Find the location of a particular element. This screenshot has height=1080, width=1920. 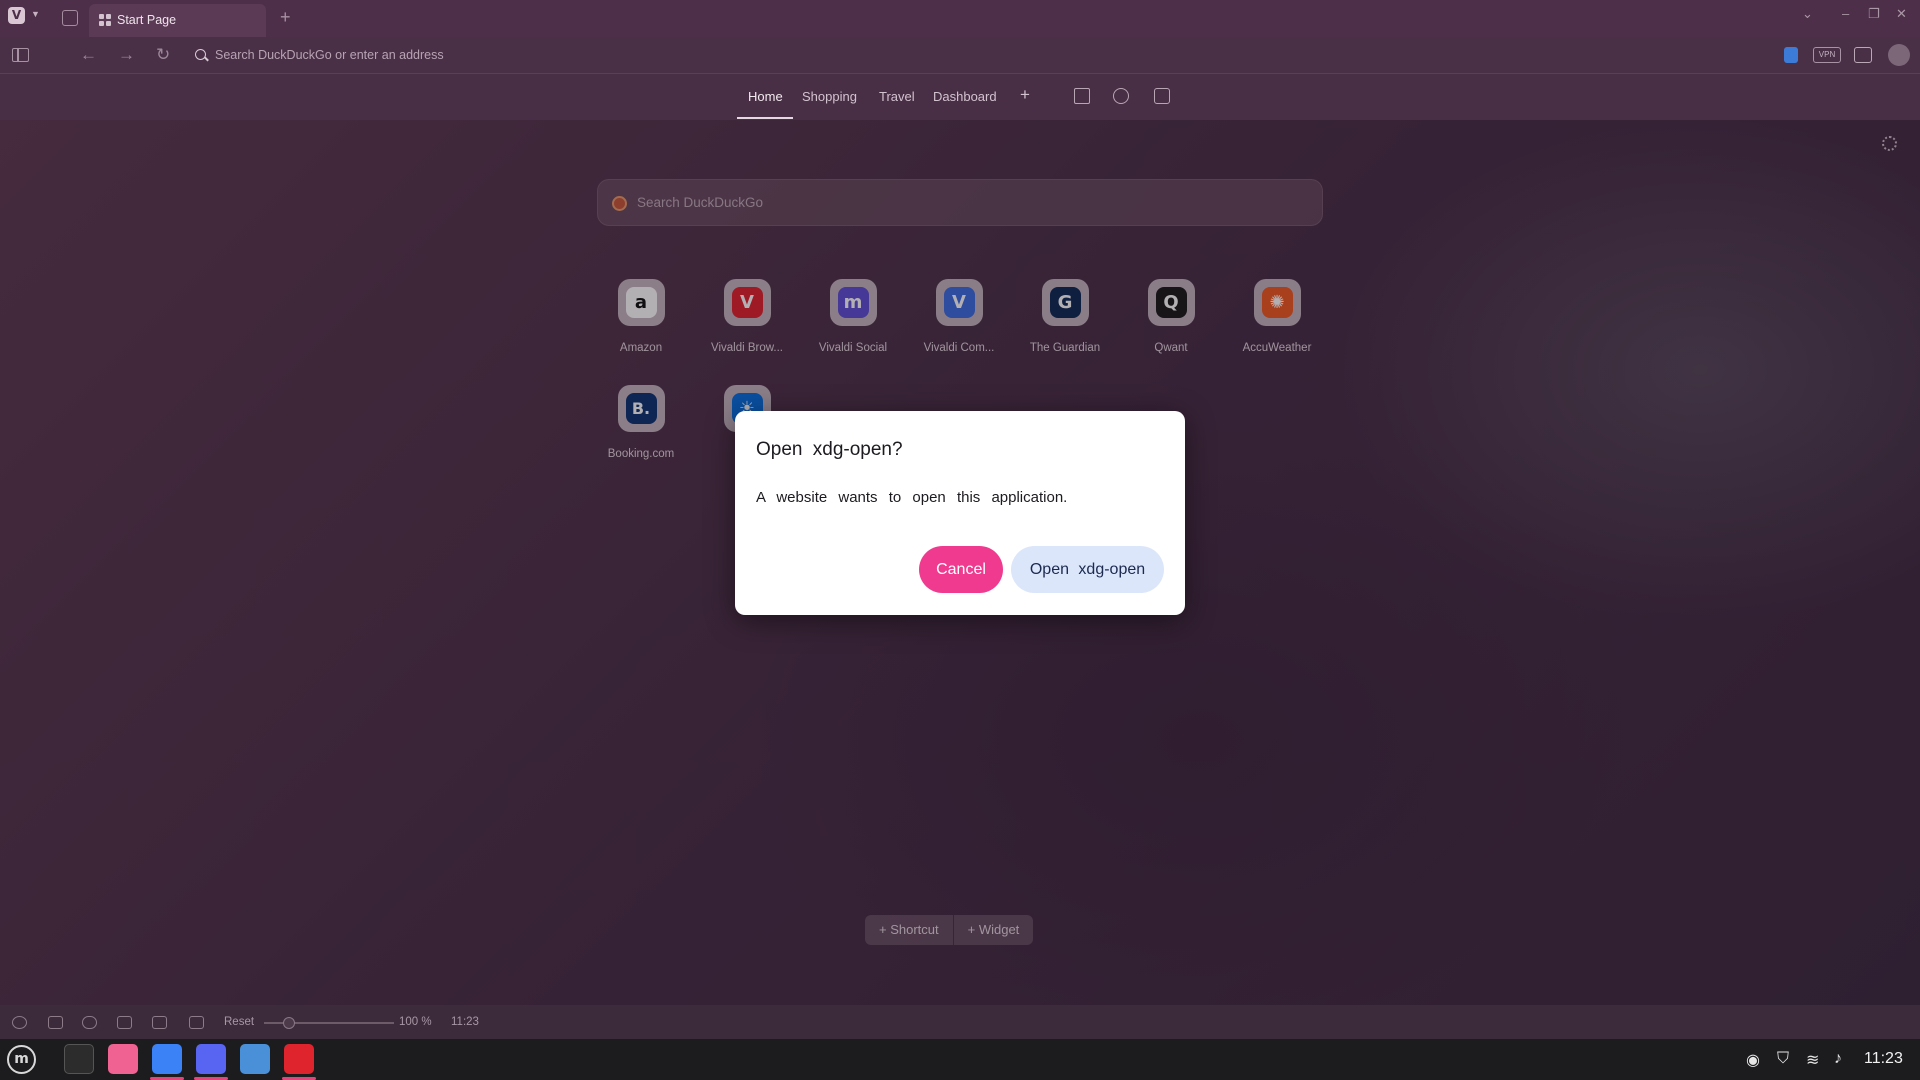

minimize-button: – is located at coordinates (1845, 13).